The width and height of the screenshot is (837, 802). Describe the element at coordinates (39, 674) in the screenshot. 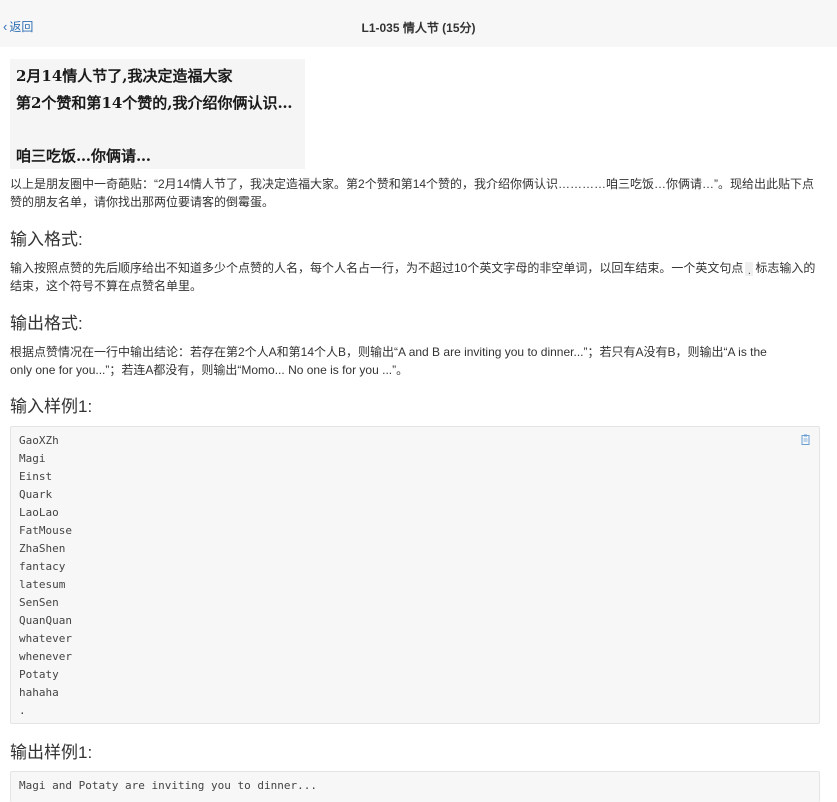

I see `code-line: Potaty` at that location.